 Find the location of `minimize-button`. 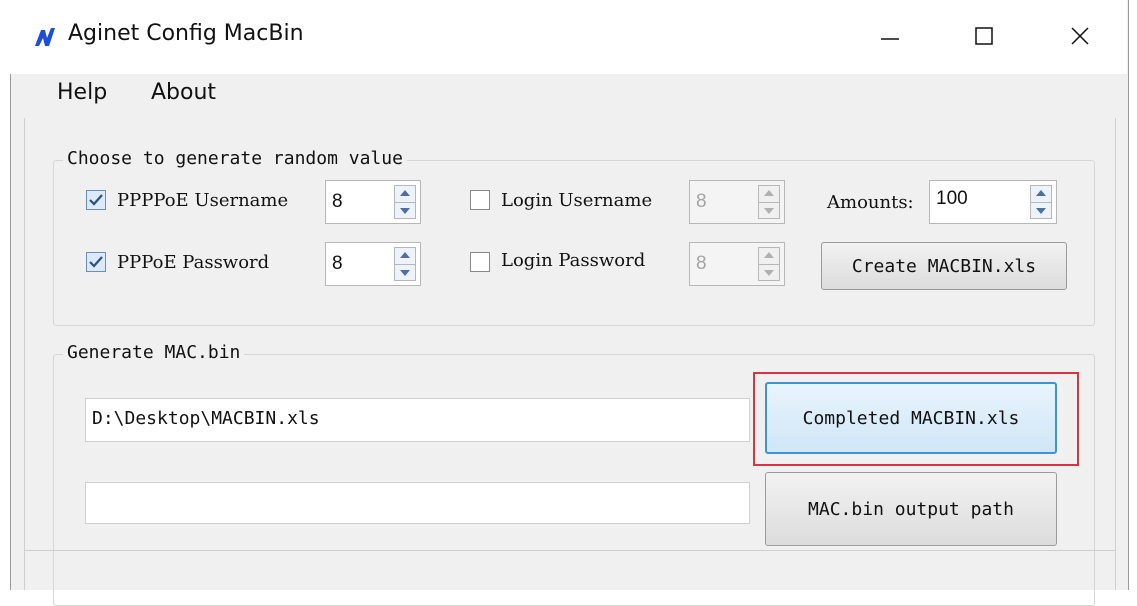

minimize-button is located at coordinates (890, 36).